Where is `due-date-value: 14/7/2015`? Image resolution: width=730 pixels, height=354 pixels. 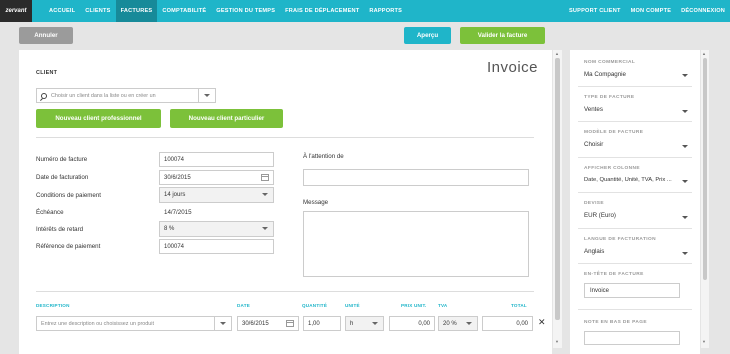
due-date-value: 14/7/2015 is located at coordinates (178, 212).